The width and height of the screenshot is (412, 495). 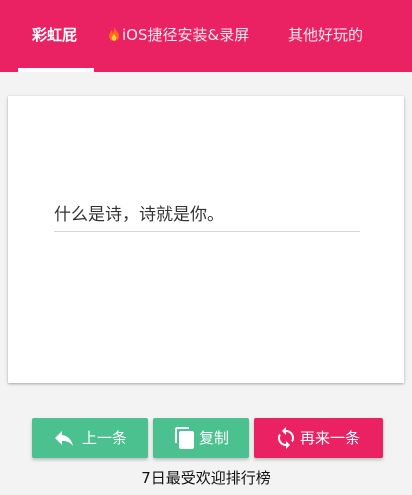 What do you see at coordinates (330, 438) in the screenshot?
I see `next-button-label: 再来一条` at bounding box center [330, 438].